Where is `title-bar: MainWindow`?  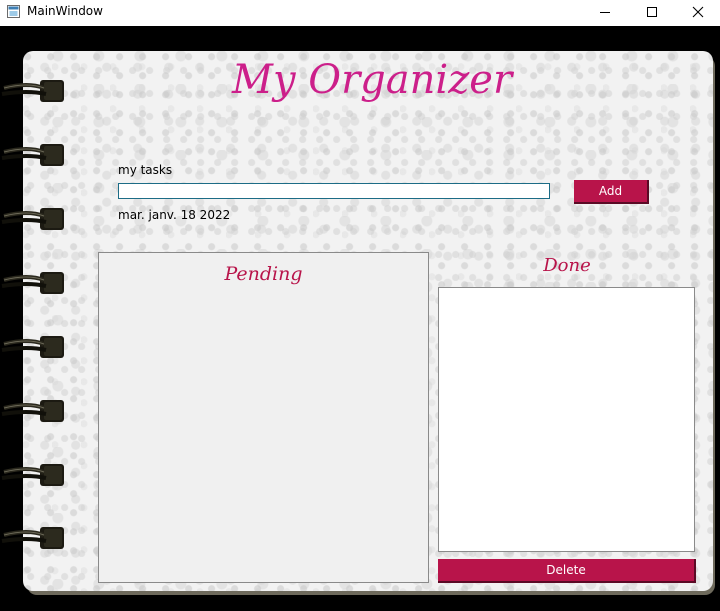
title-bar: MainWindow is located at coordinates (360, 13).